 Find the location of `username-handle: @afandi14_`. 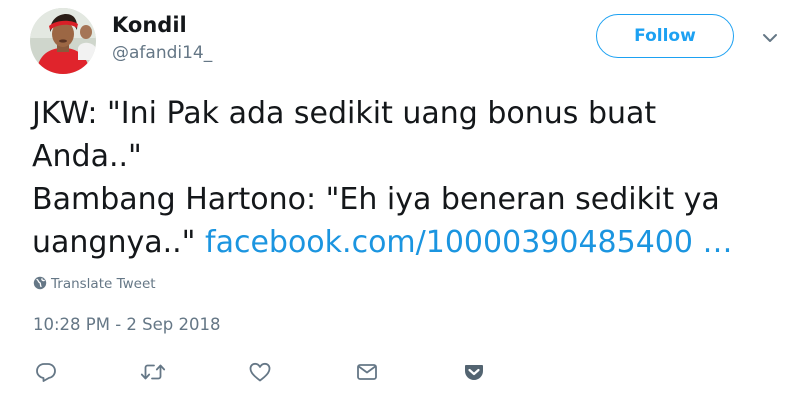

username-handle: @afandi14_ is located at coordinates (162, 53).